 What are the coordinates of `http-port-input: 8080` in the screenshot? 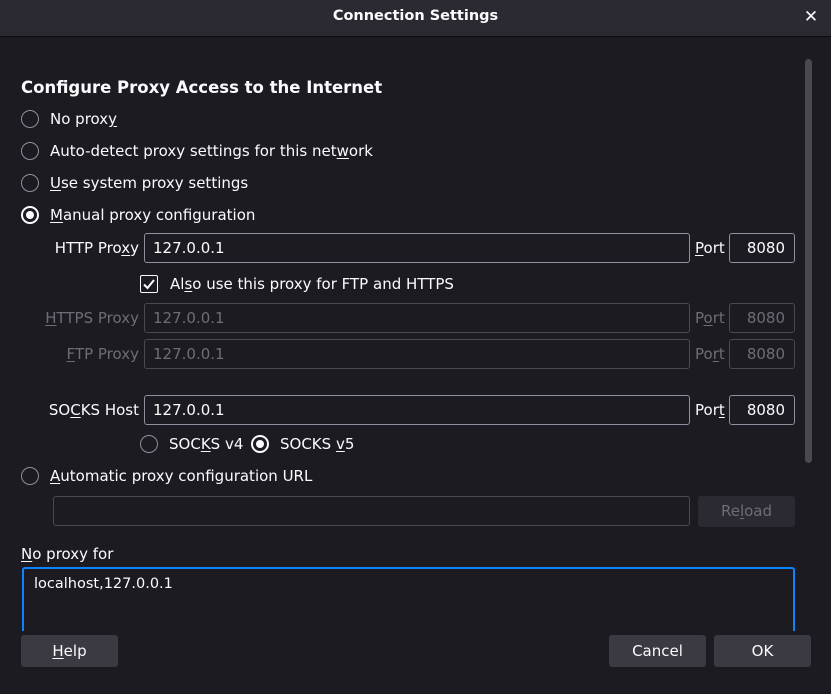 It's located at (762, 248).